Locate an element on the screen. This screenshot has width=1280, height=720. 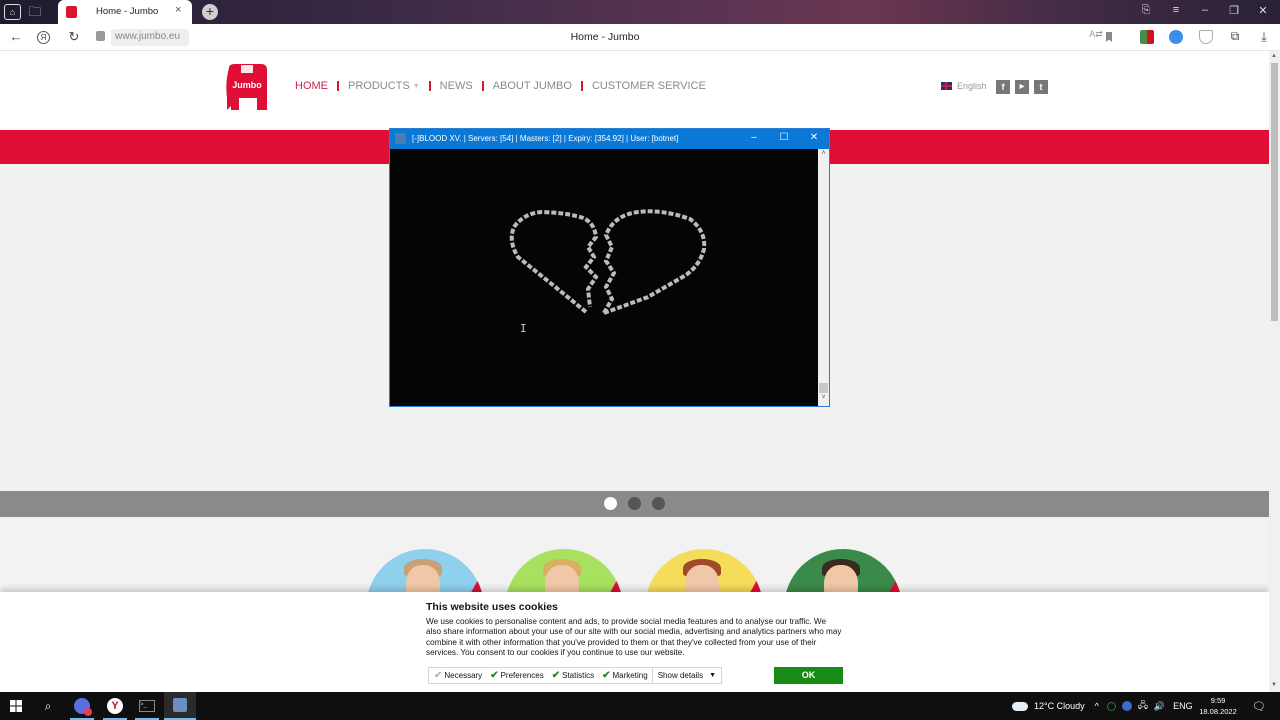
browser-tab-strip: ⌂ 🗀 Home - Jumbo × + ⎘ ≡ – ❐ ✕ is located at coordinates (640, 12).